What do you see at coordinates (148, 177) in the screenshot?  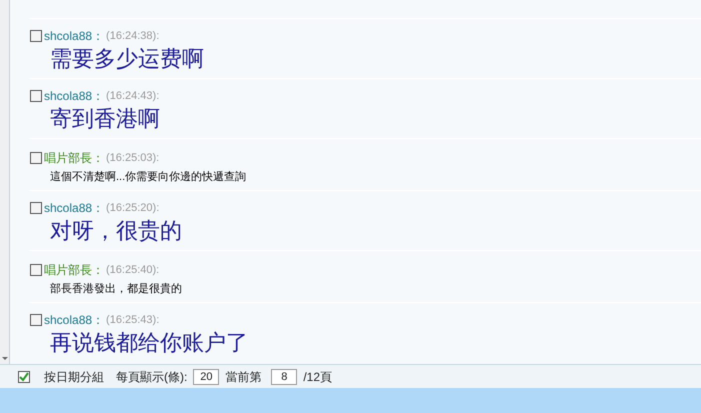 I see `message-text: 這個不清楚啊...你需要向你邊的快遞查詢` at bounding box center [148, 177].